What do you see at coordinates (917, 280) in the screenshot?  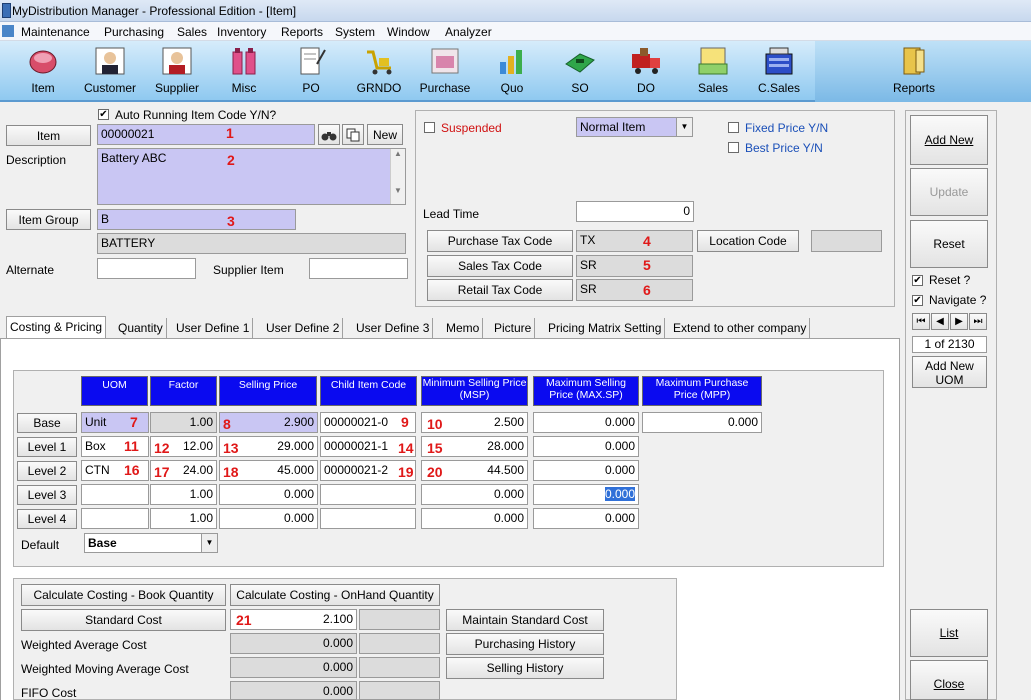 I see `reset-checkbox: ✔` at bounding box center [917, 280].